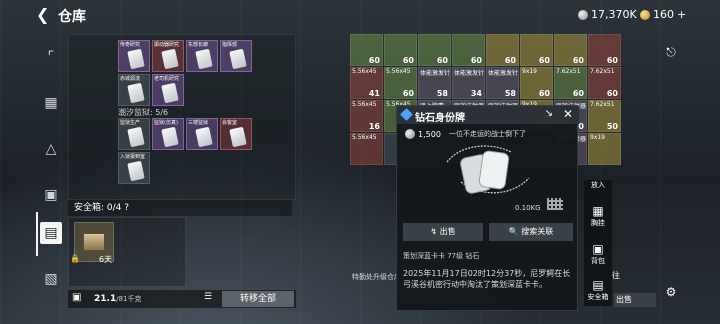 Image resolution: width=720 pixels, height=324 pixels. What do you see at coordinates (612, 126) in the screenshot?
I see `inventory-cell-count: 50` at bounding box center [612, 126].